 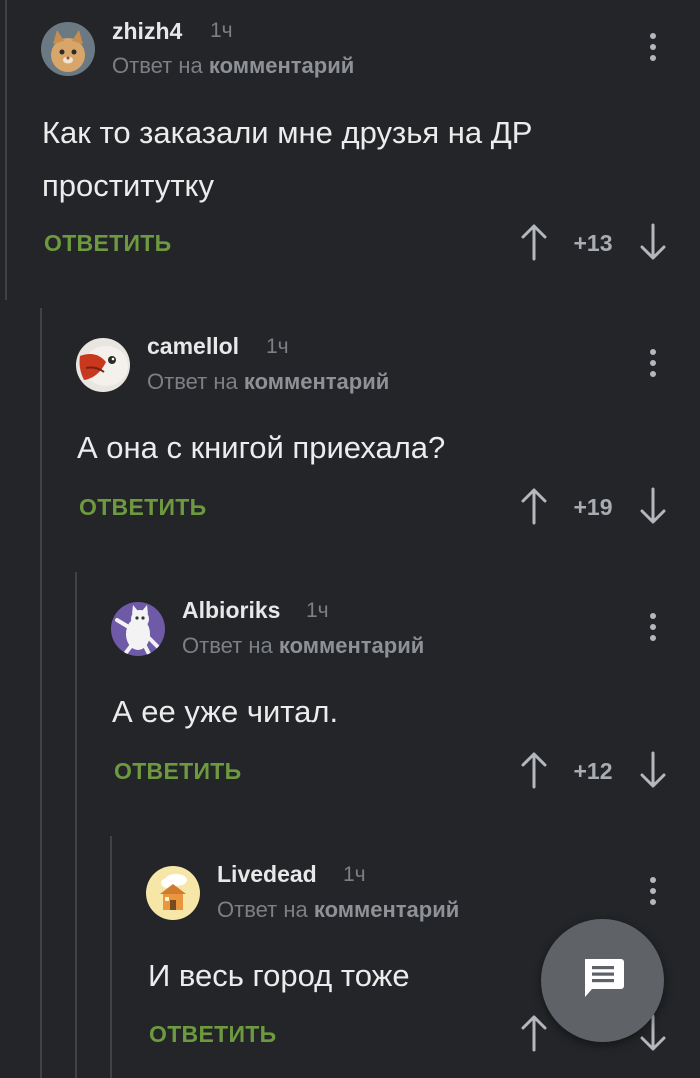 I want to click on comment-author: Albioriks, so click(x=231, y=610).